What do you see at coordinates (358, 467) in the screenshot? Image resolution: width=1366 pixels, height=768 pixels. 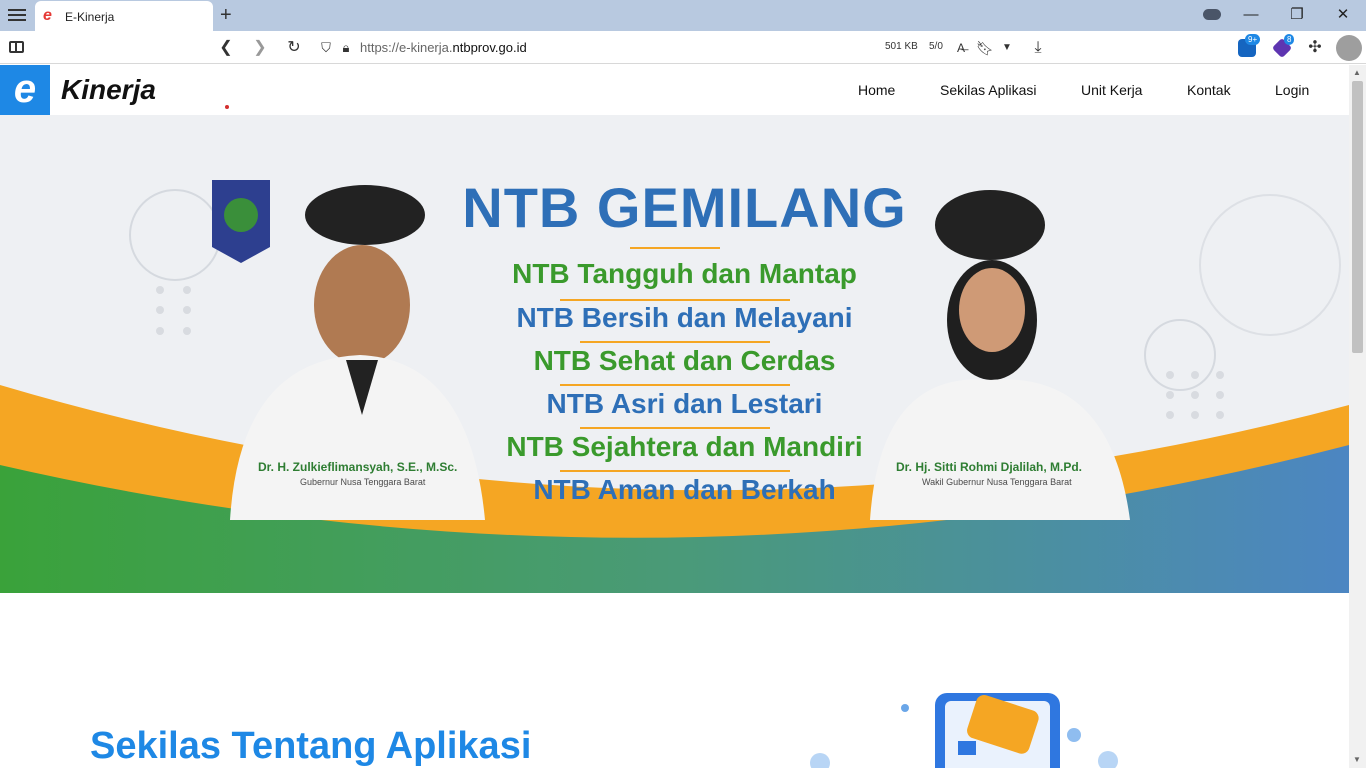 I see `governor-name: Dr. H. Zulkieflimansyah, S.E., M.Sc.` at bounding box center [358, 467].